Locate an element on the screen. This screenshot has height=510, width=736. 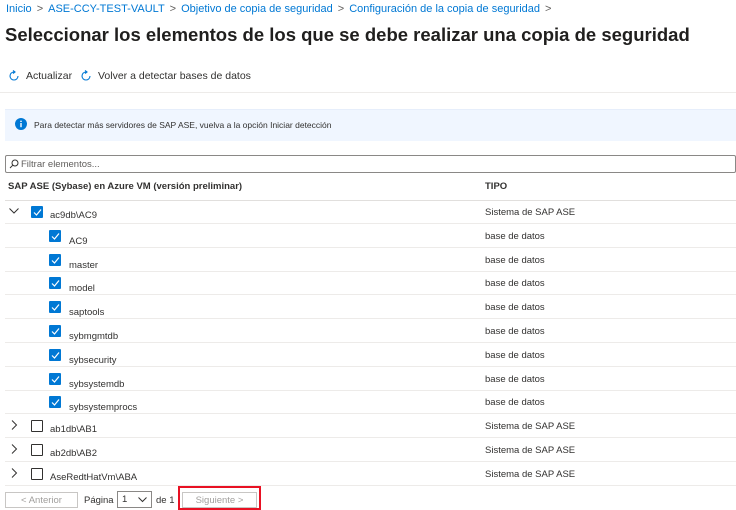
tree-row-database: saptools base de datos is located at coordinates (370, 308).